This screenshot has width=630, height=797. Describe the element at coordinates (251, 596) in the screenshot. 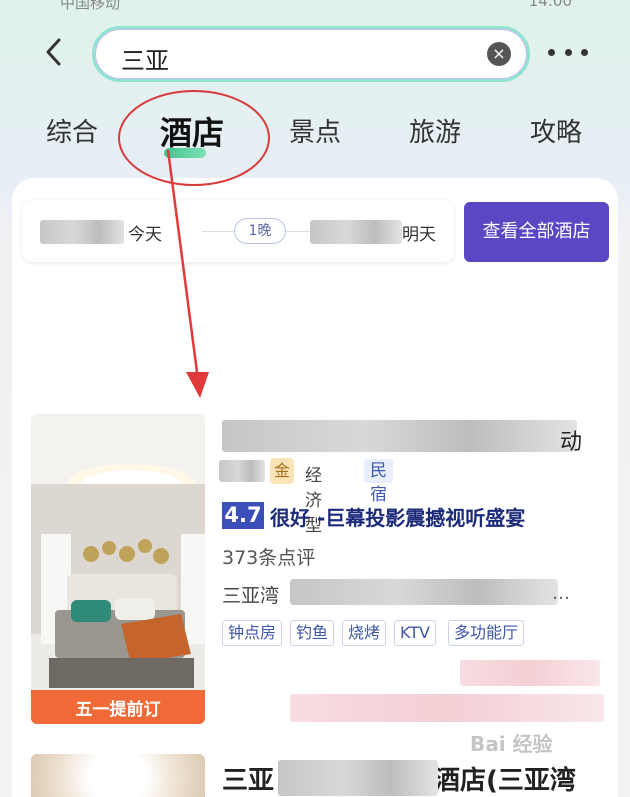

I see `hotel-location: 三亚湾` at that location.